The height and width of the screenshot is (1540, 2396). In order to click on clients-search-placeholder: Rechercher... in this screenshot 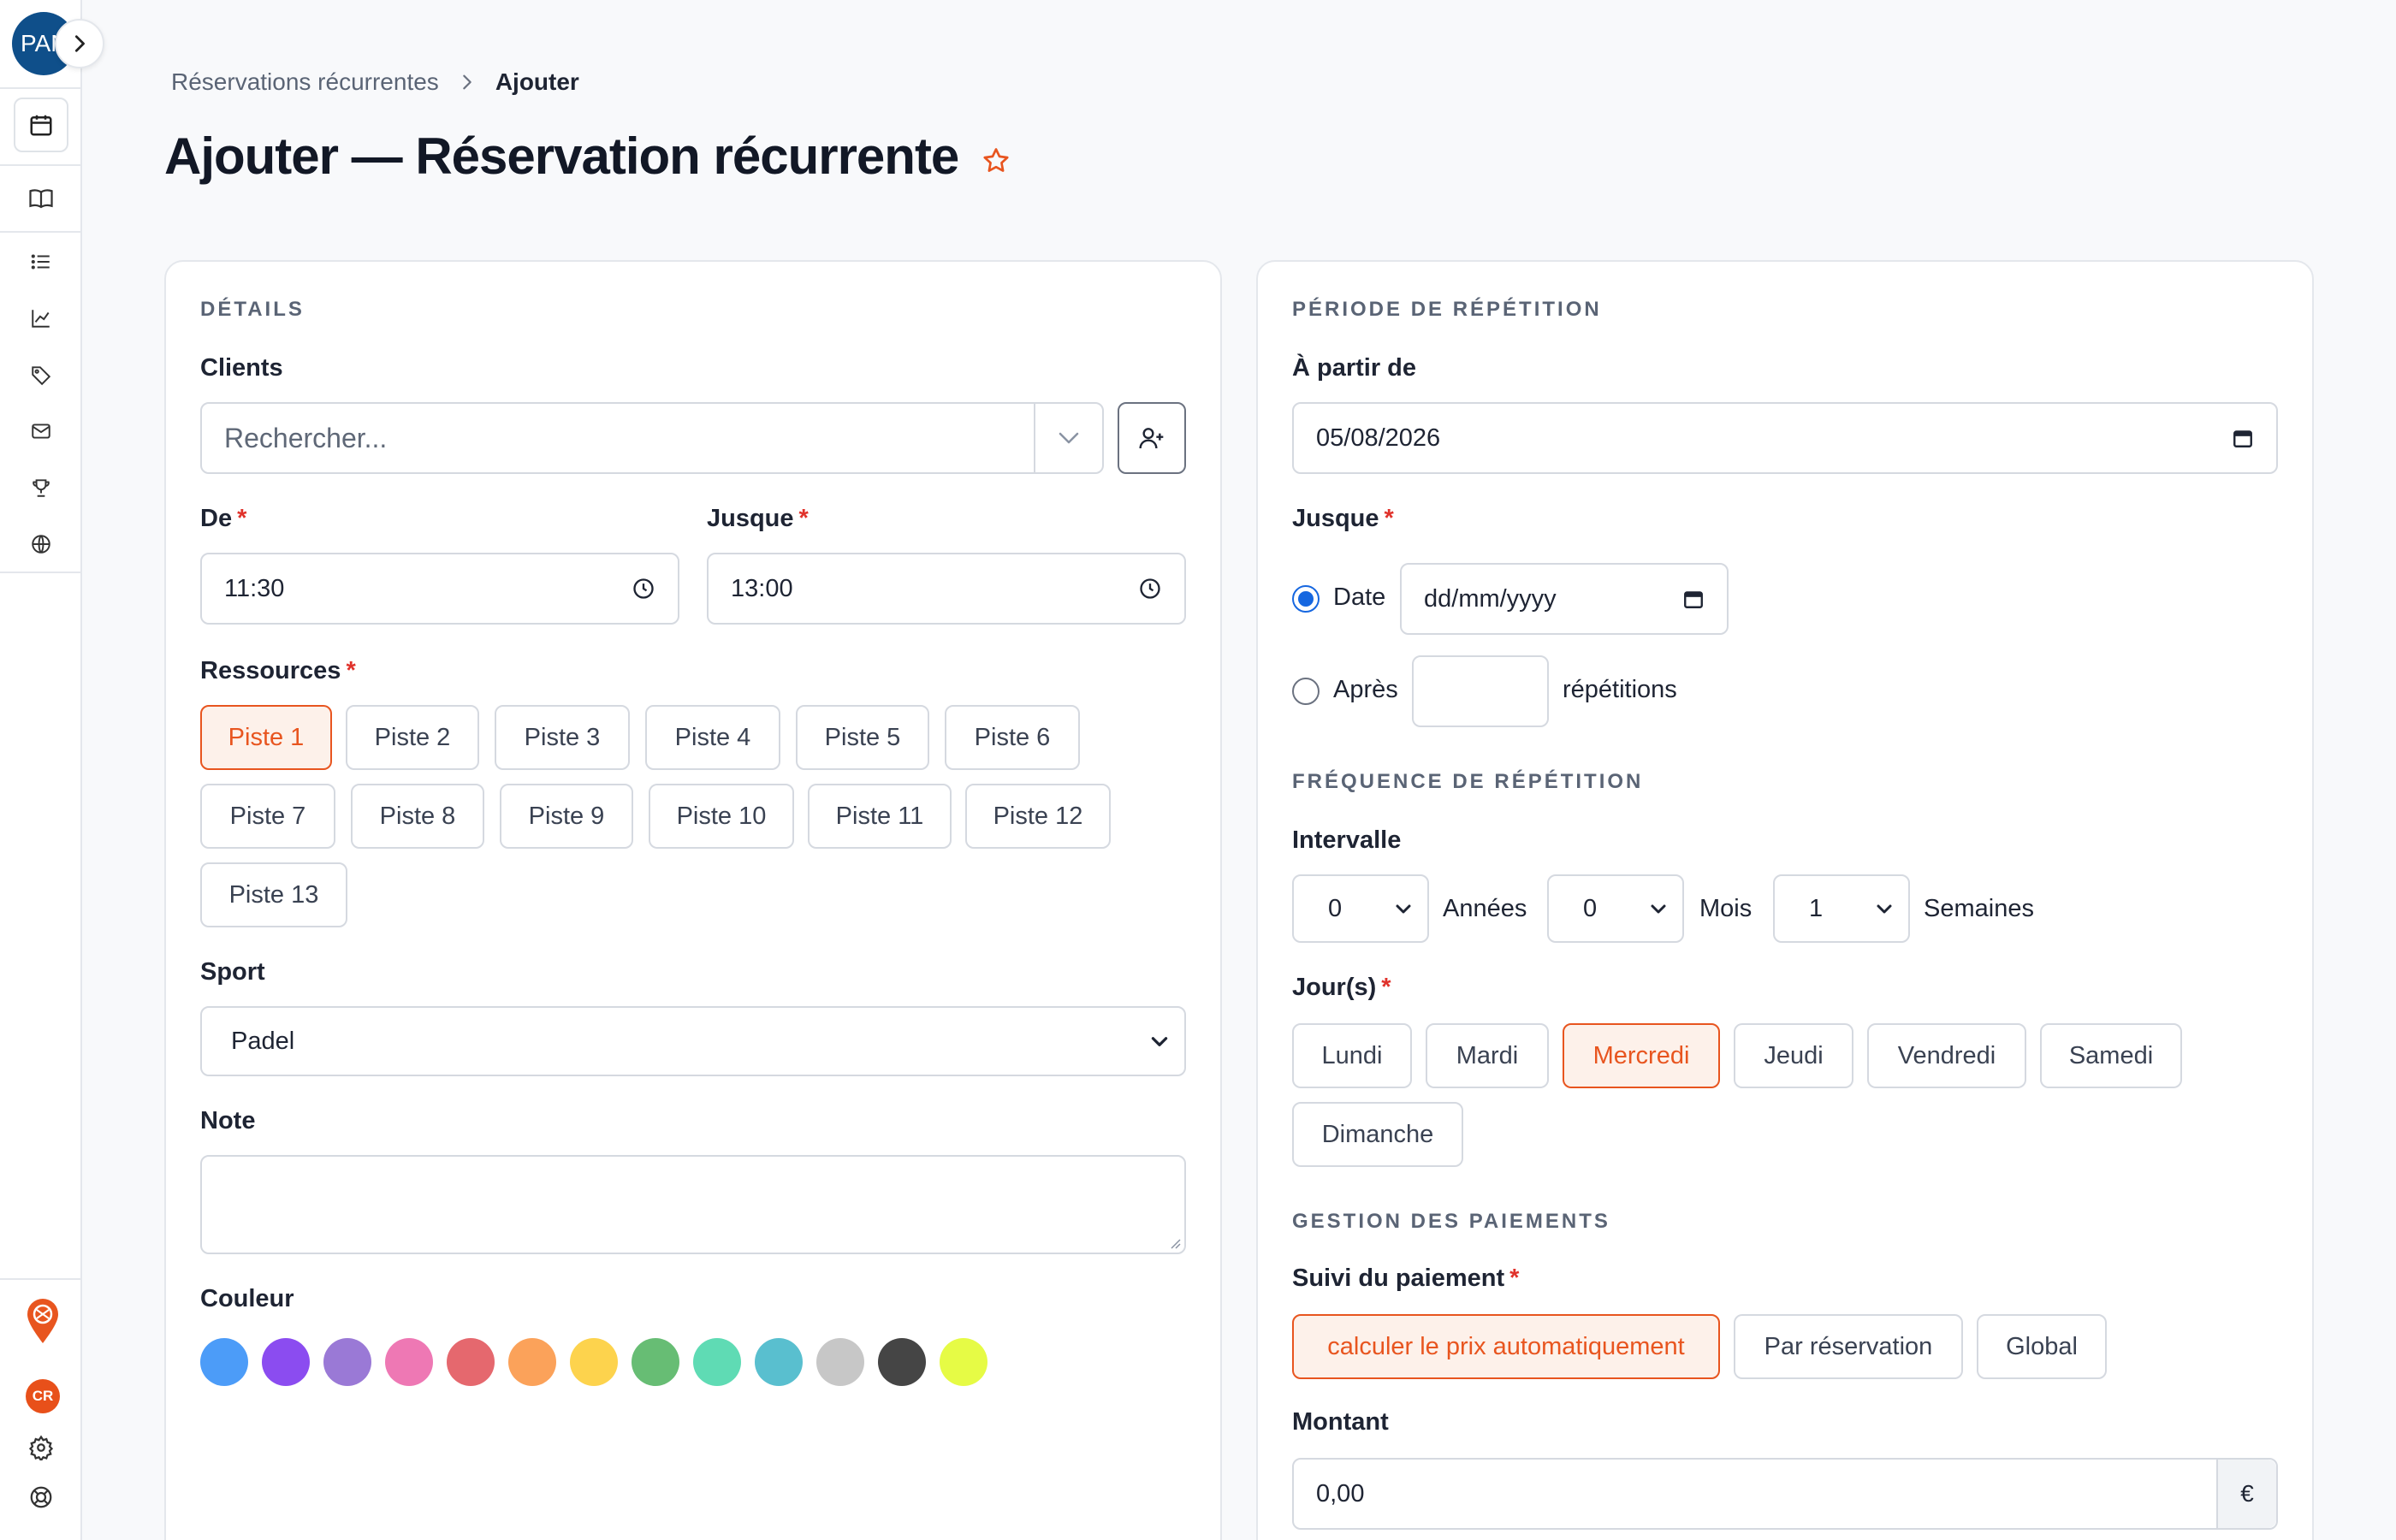, I will do `click(306, 437)`.